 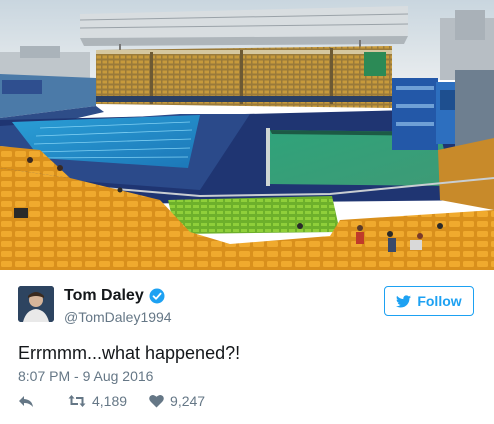 I want to click on twitter-bird-icon, so click(x=404, y=301).